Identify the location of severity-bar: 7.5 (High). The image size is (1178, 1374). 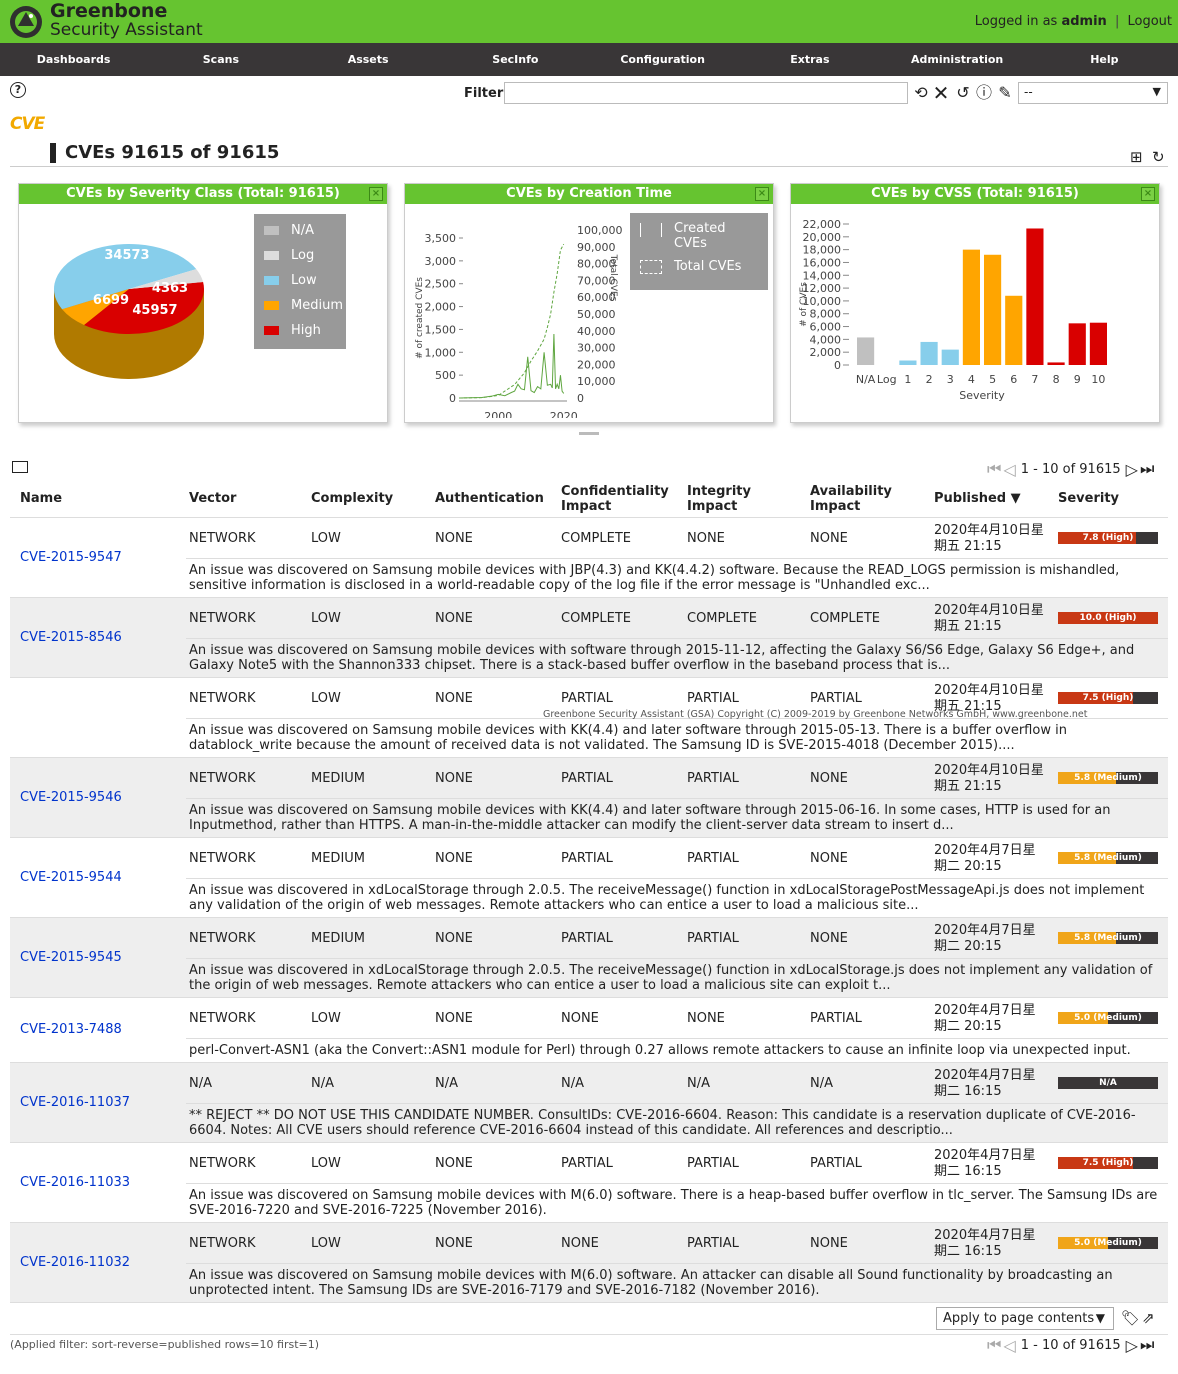
(1108, 698).